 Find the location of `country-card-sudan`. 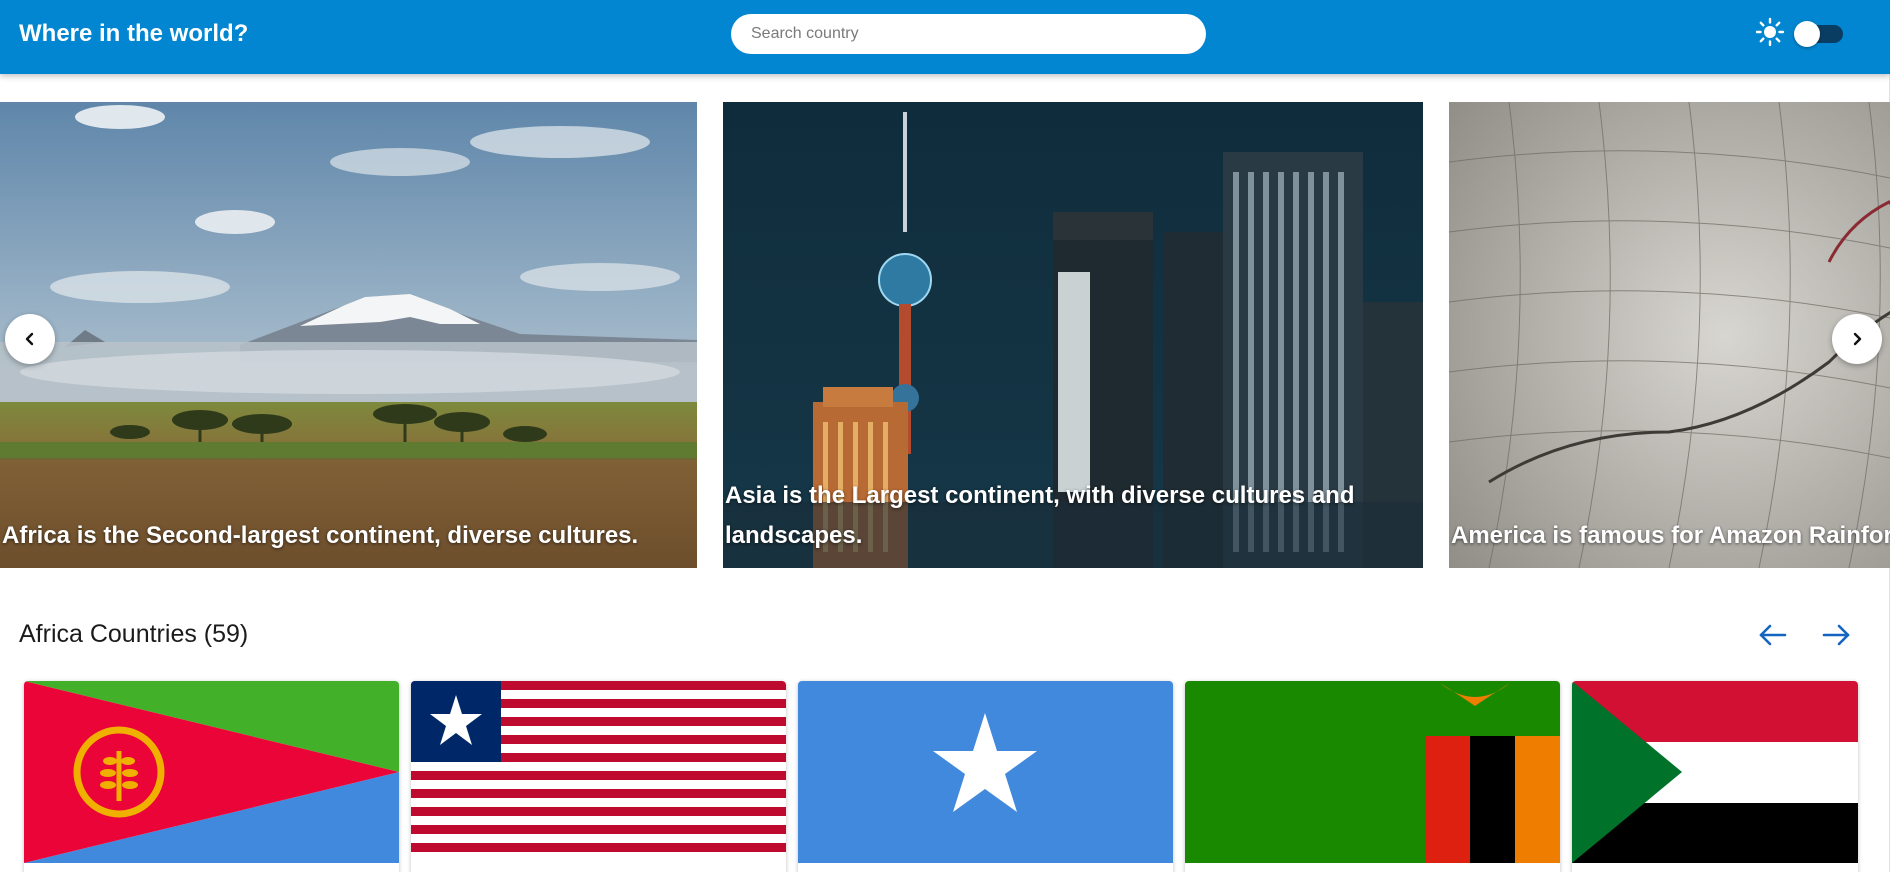

country-card-sudan is located at coordinates (1715, 776).